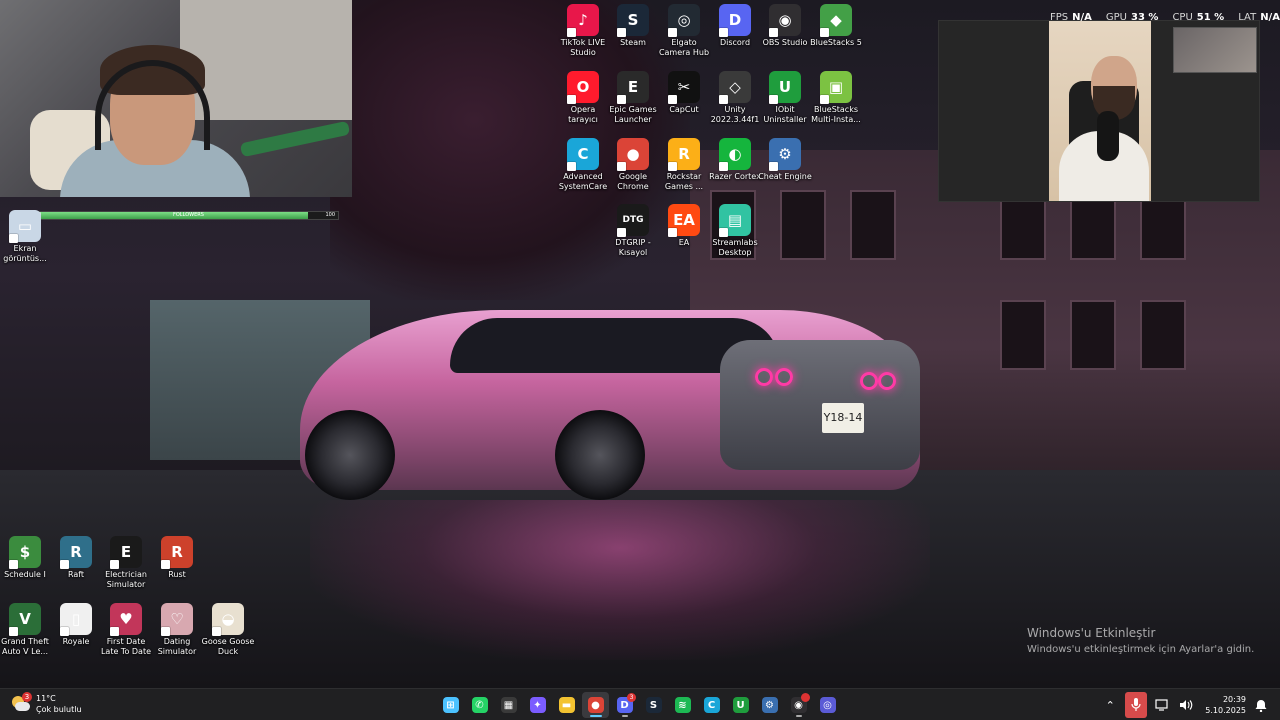 The width and height of the screenshot is (1280, 720). Describe the element at coordinates (1198, 17) in the screenshot. I see `cpu-readout: CPU 51 %` at that location.